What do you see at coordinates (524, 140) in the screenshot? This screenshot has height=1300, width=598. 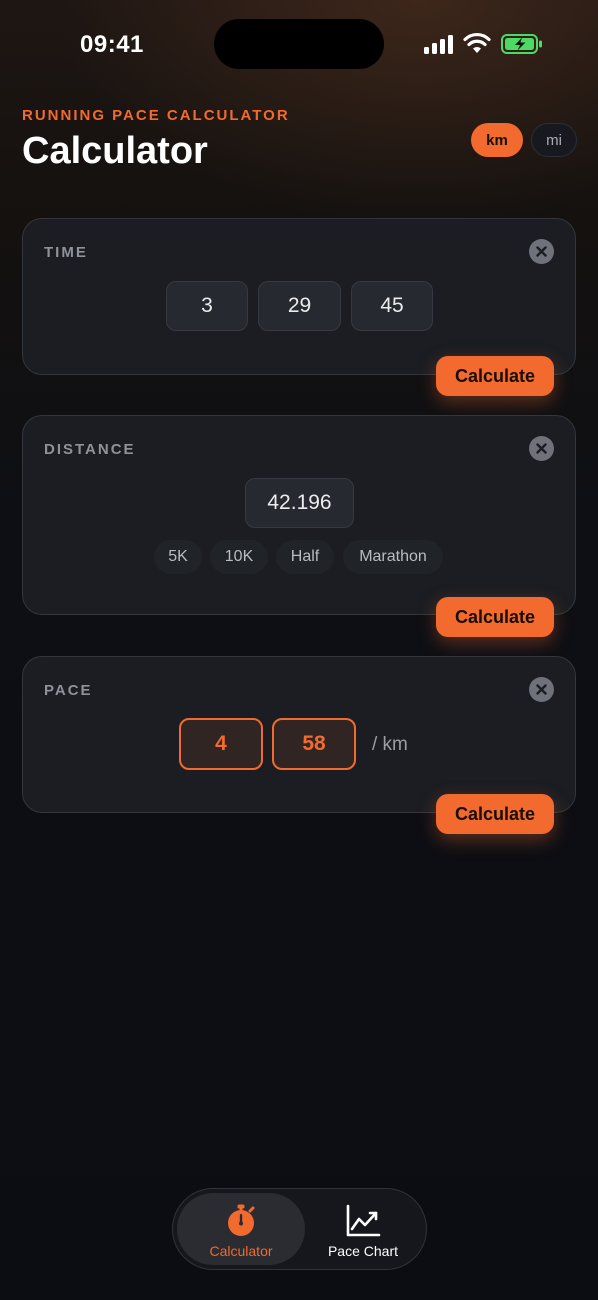 I see `unit-toggle: km mi` at bounding box center [524, 140].